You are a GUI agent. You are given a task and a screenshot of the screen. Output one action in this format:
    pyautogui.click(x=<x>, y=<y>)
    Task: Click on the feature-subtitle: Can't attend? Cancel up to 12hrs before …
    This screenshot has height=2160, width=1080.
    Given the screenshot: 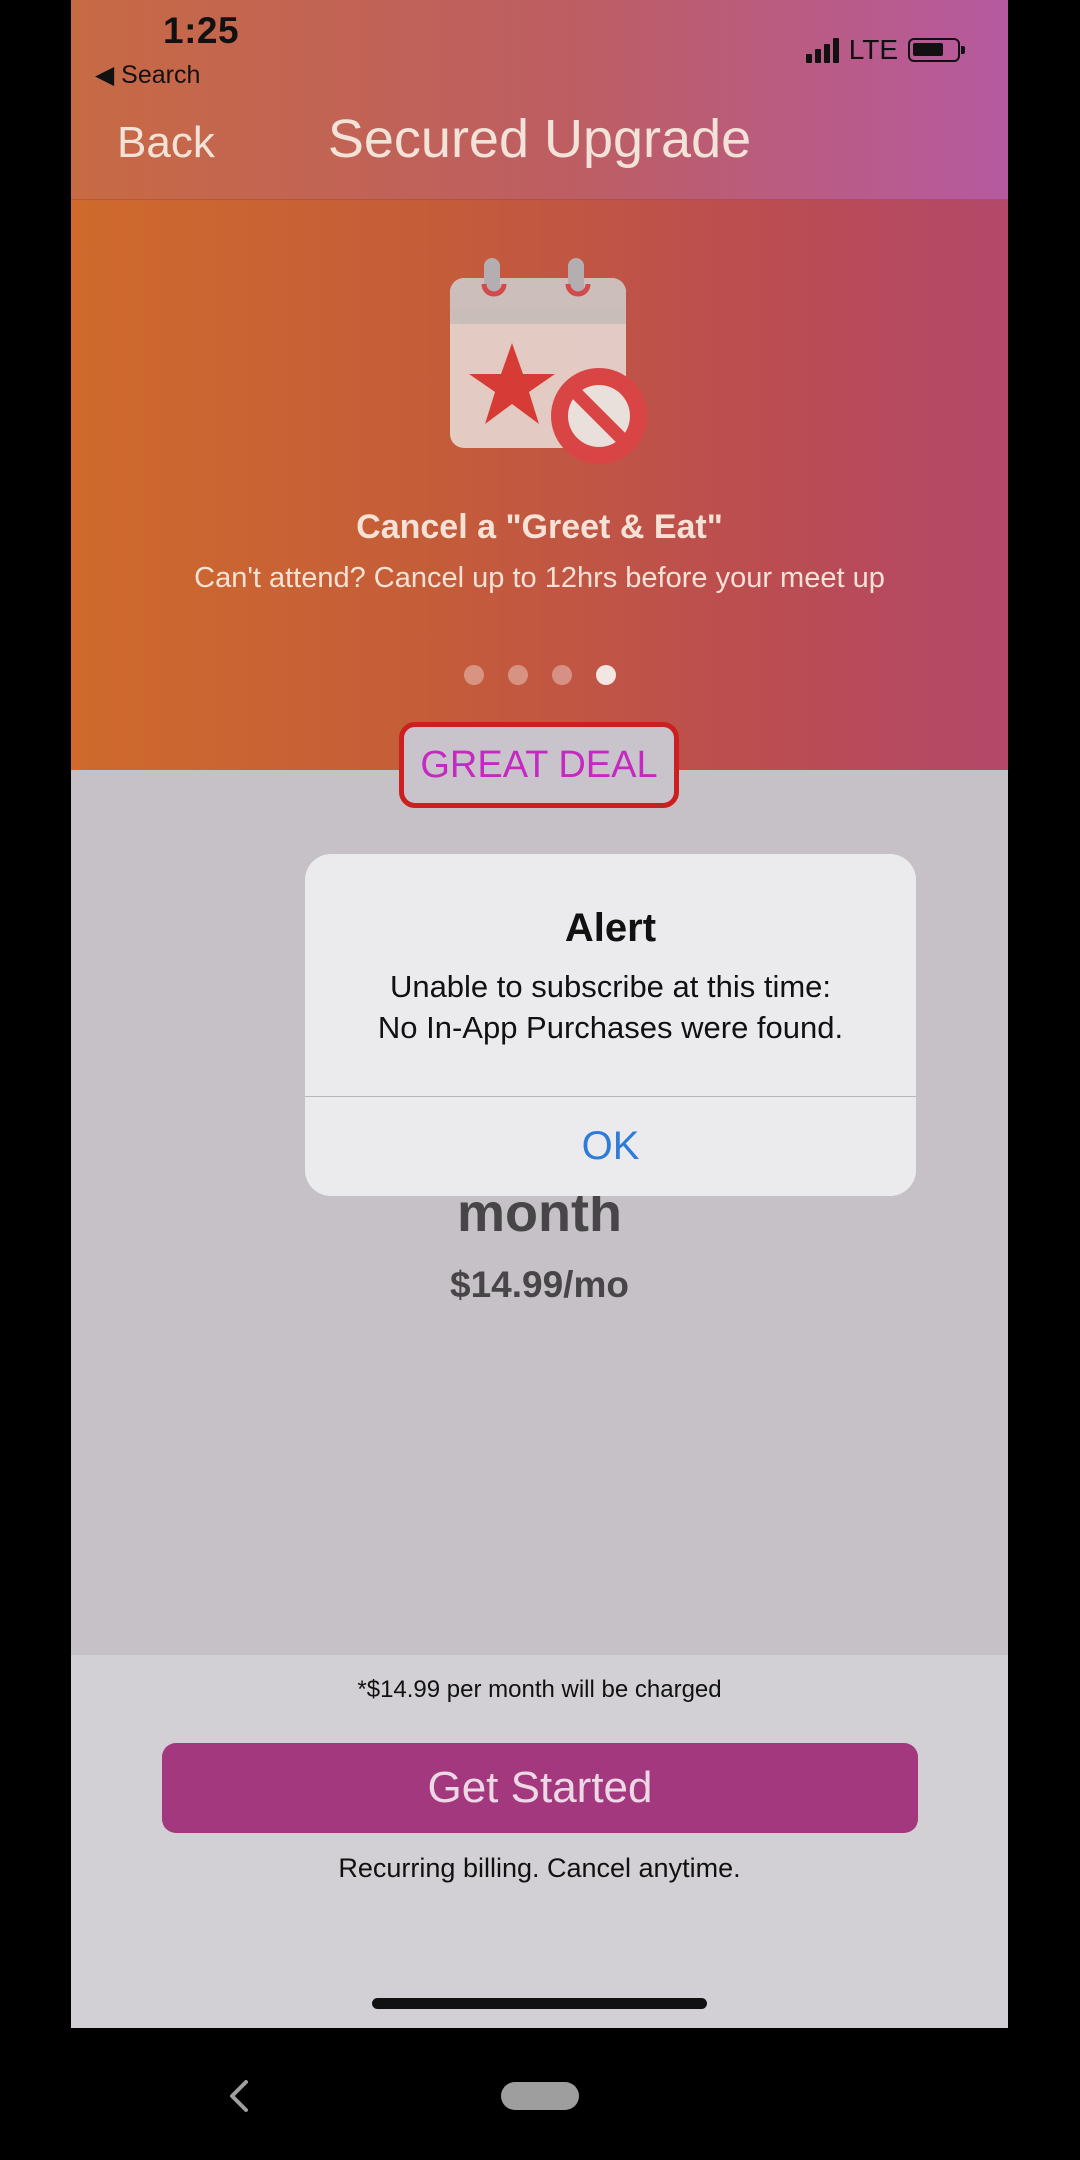 What is the action you would take?
    pyautogui.click(x=539, y=578)
    